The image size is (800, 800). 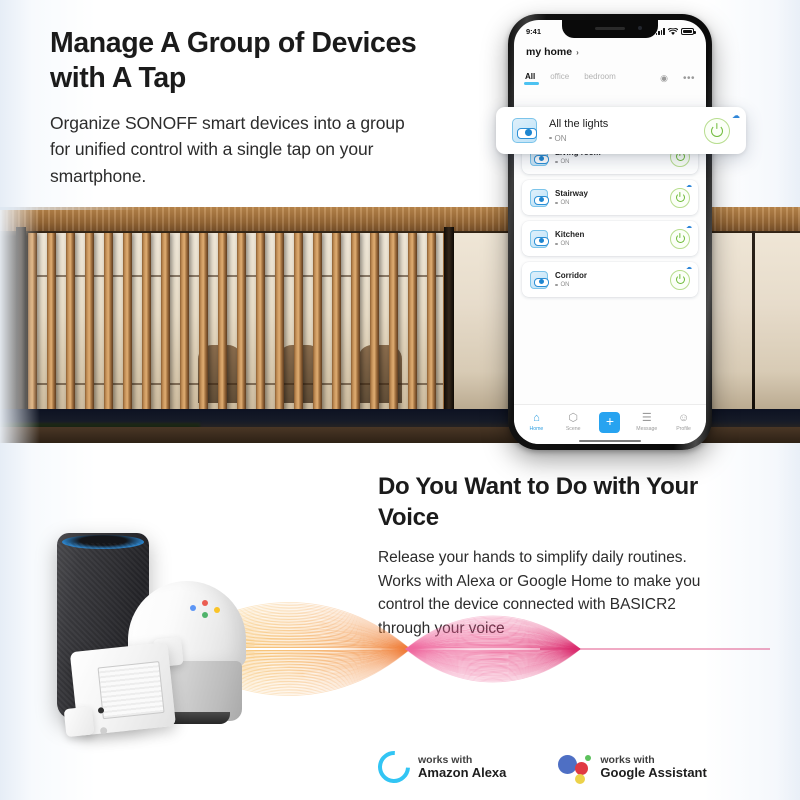 I want to click on nav-add: +, so click(x=610, y=422).